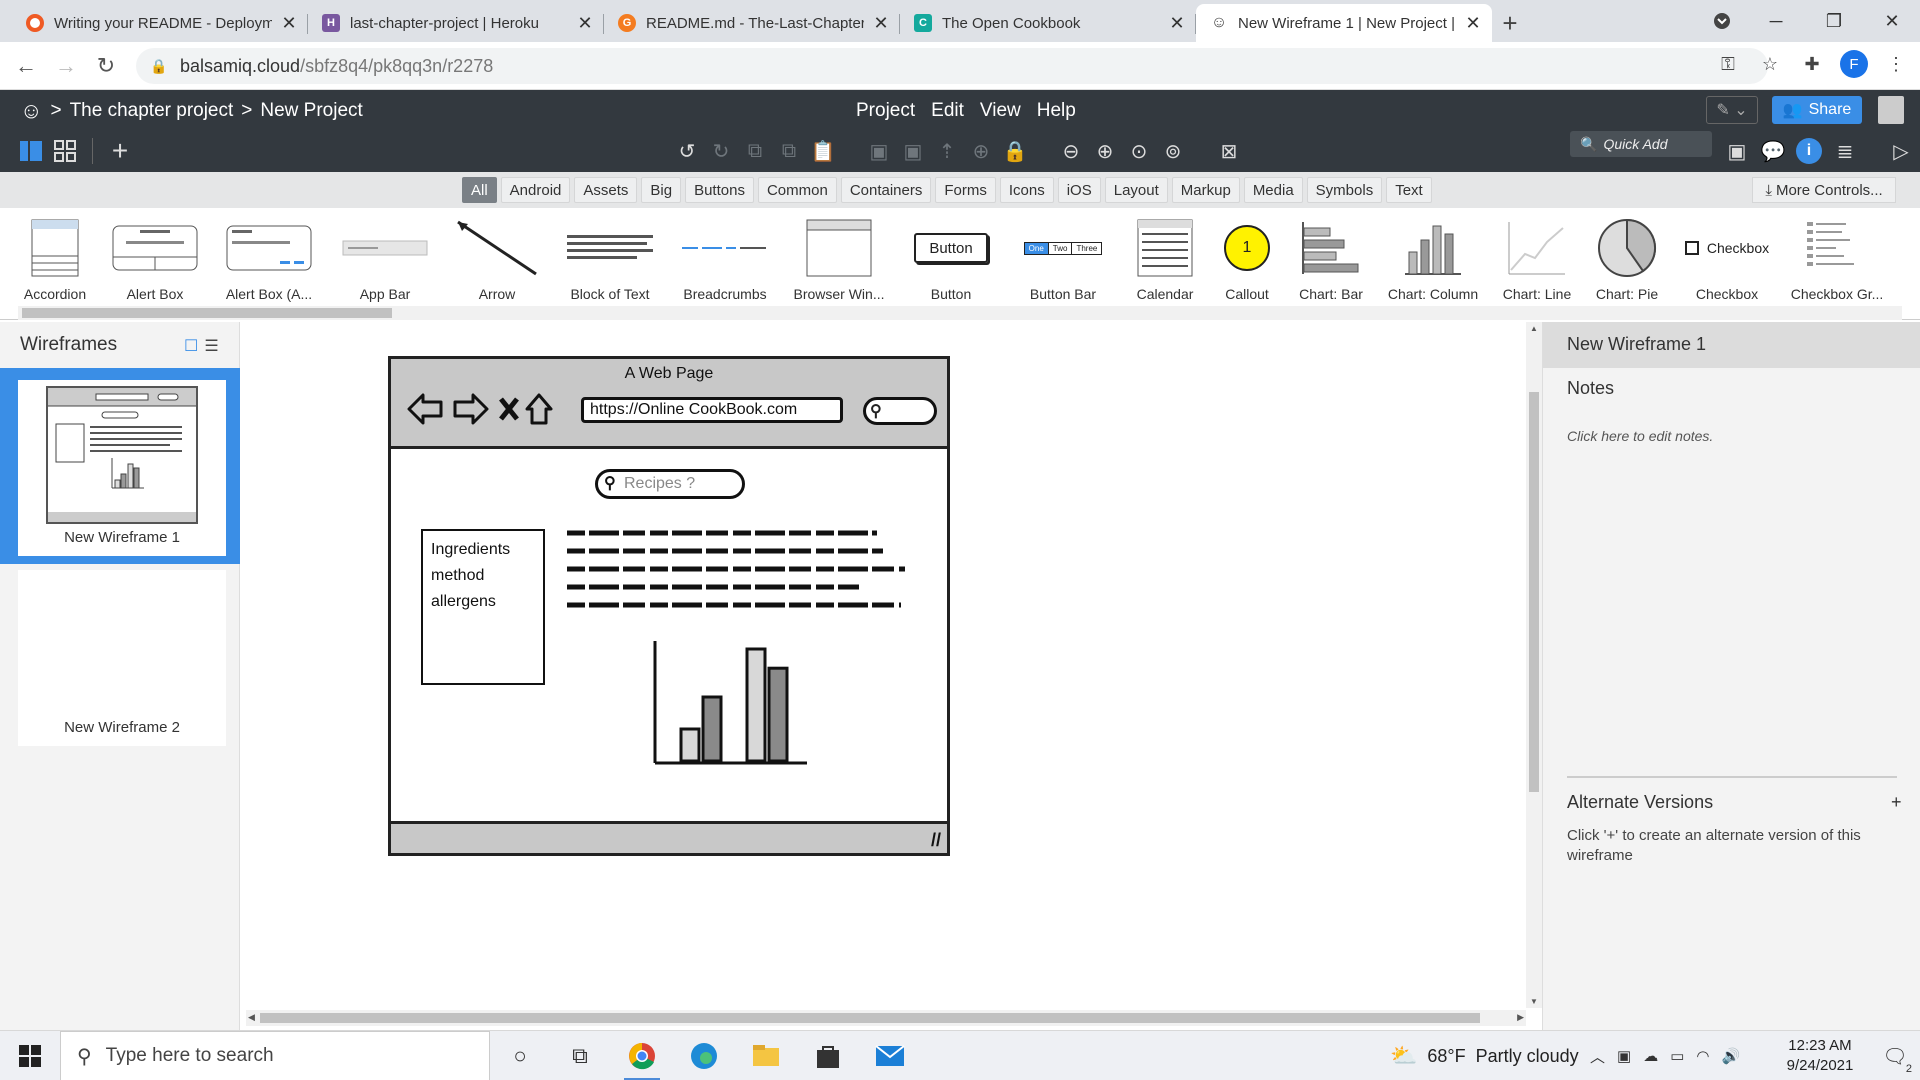 This screenshot has width=1920, height=1080. I want to click on category-android: Android, so click(535, 190).